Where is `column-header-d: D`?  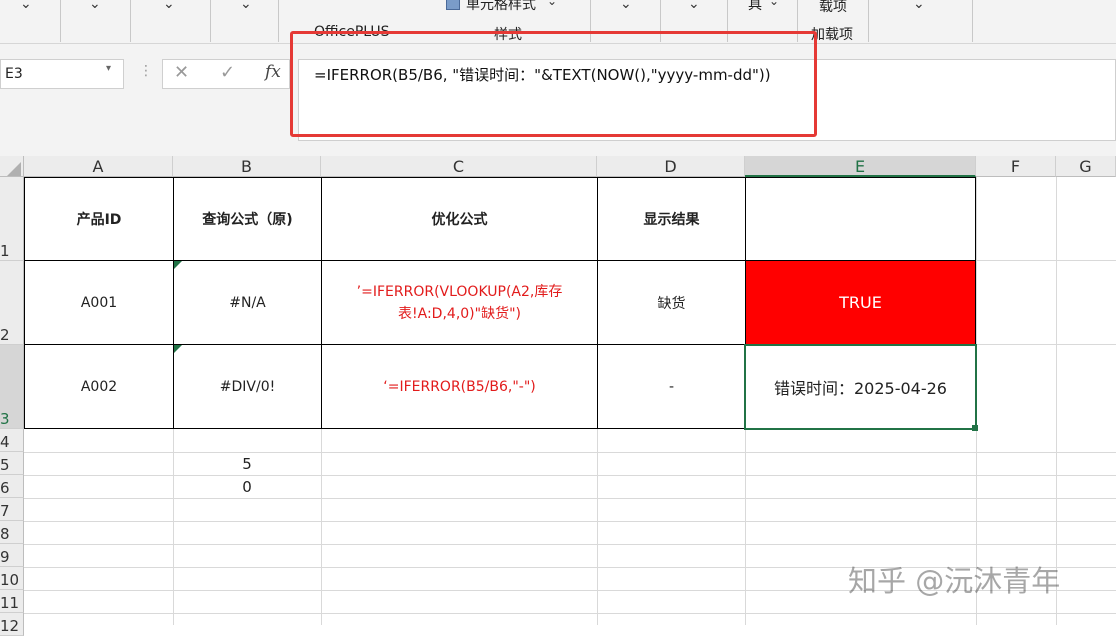 column-header-d: D is located at coordinates (671, 166).